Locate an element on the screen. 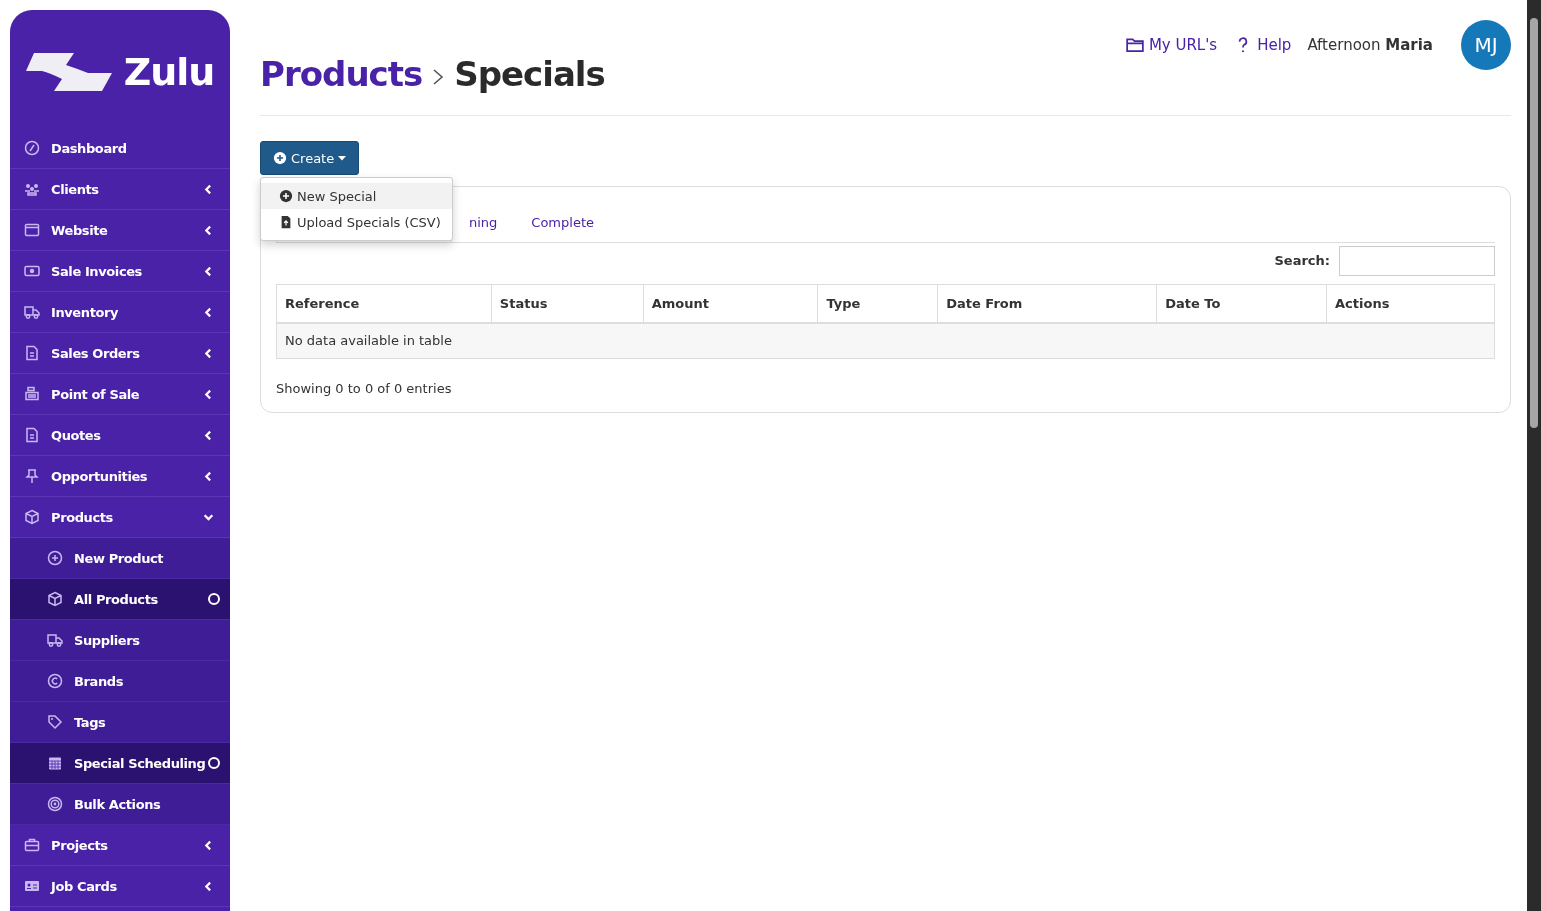  column-header: Date To is located at coordinates (1241, 303).